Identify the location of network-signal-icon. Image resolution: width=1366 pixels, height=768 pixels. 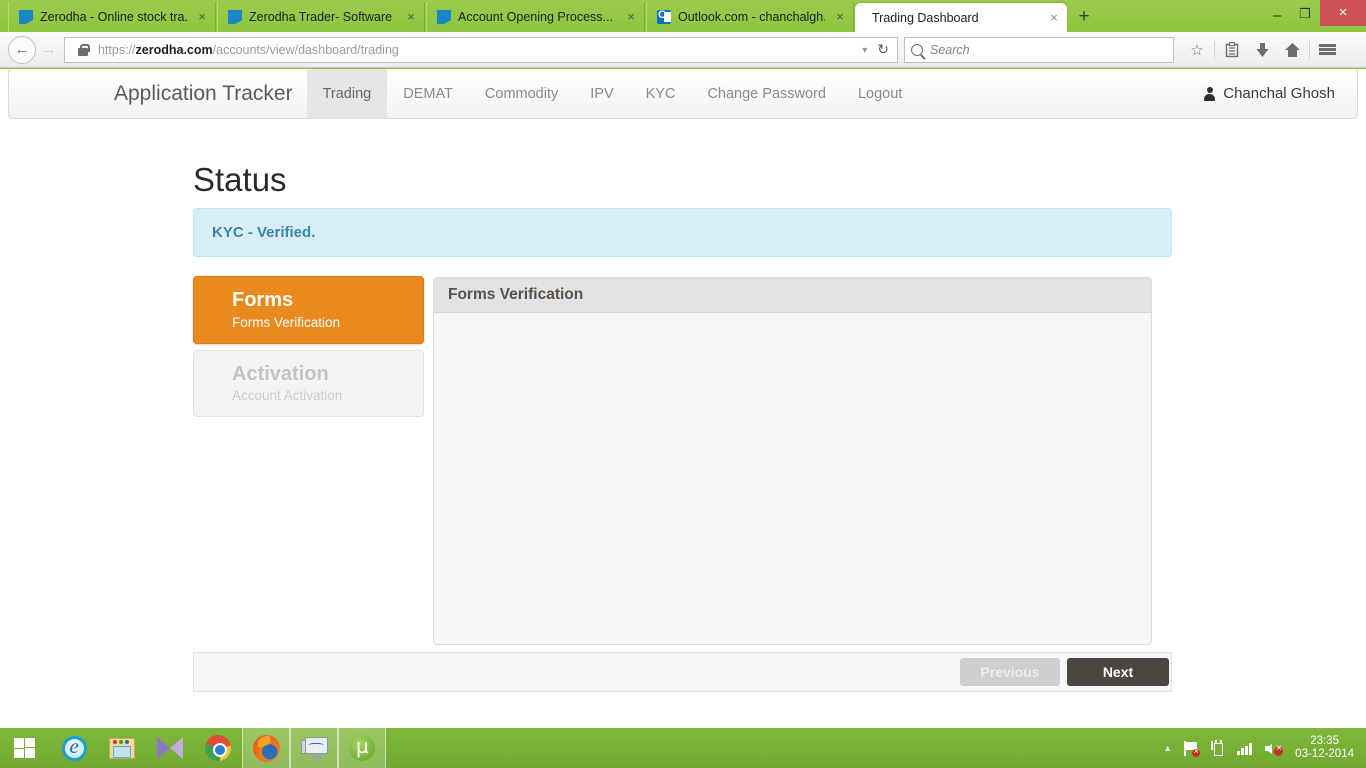
(1245, 748).